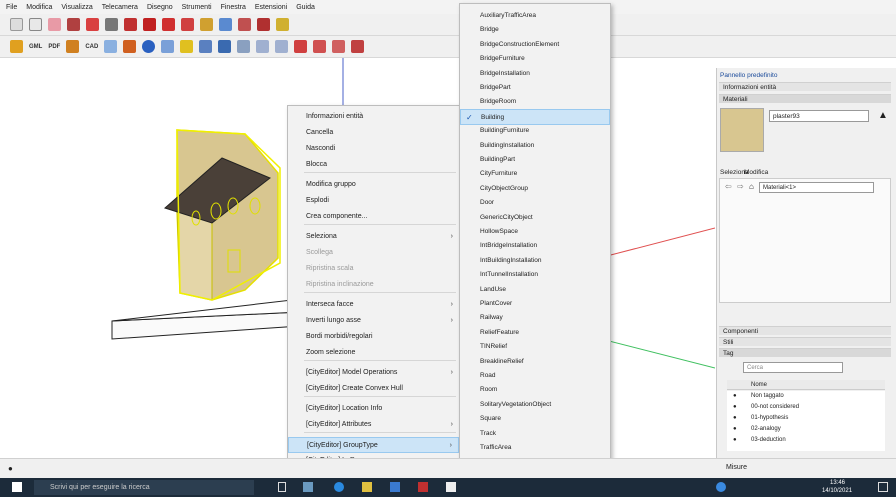 The image size is (896, 497). I want to click on building-d-icon, so click(358, 46).